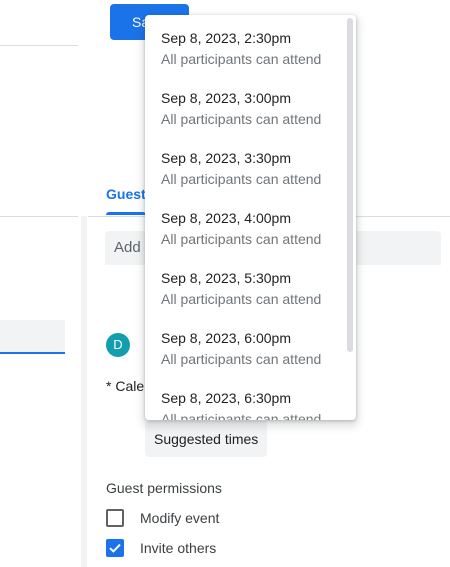 The image size is (450, 567). I want to click on avatar: D, so click(118, 345).